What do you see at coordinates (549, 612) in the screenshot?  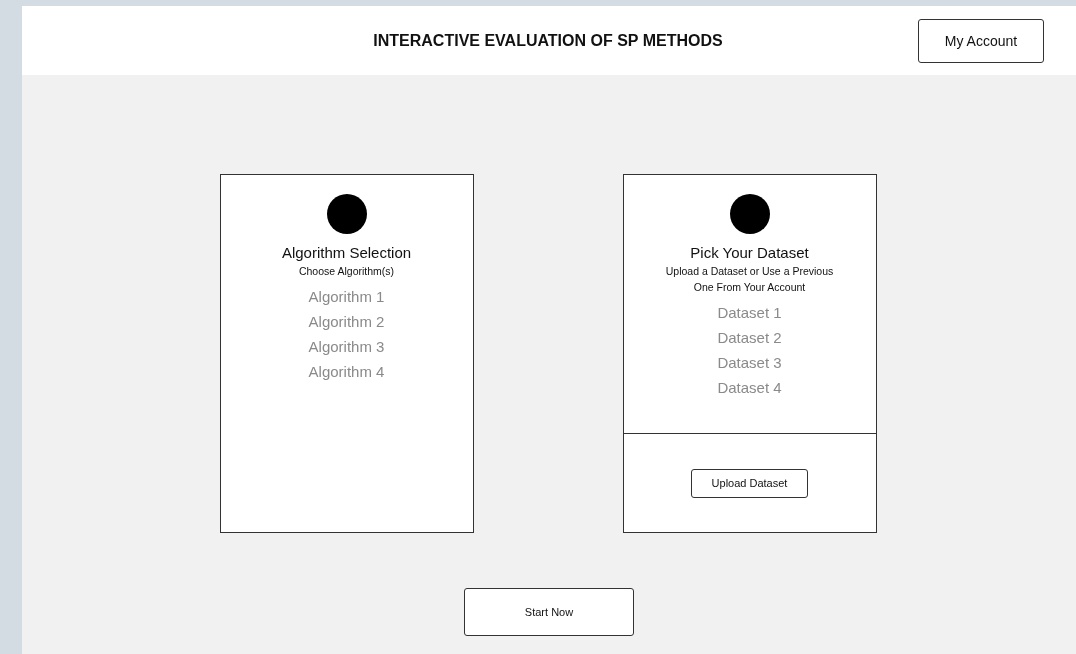 I see `start-button: Start Now` at bounding box center [549, 612].